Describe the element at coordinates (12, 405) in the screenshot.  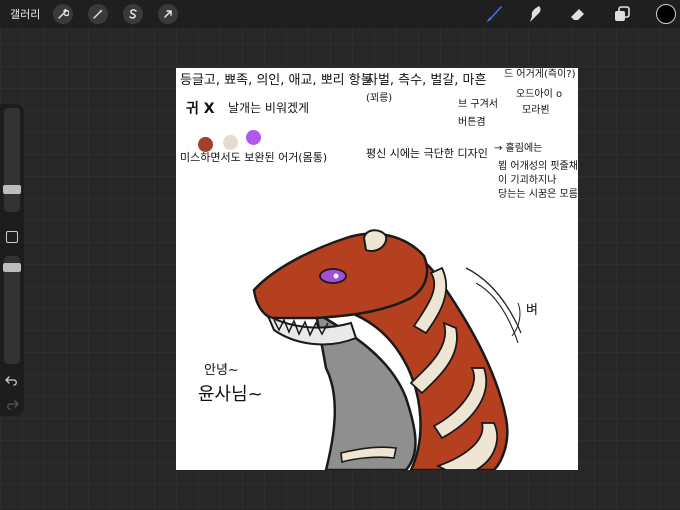
I see `redo-icon` at that location.